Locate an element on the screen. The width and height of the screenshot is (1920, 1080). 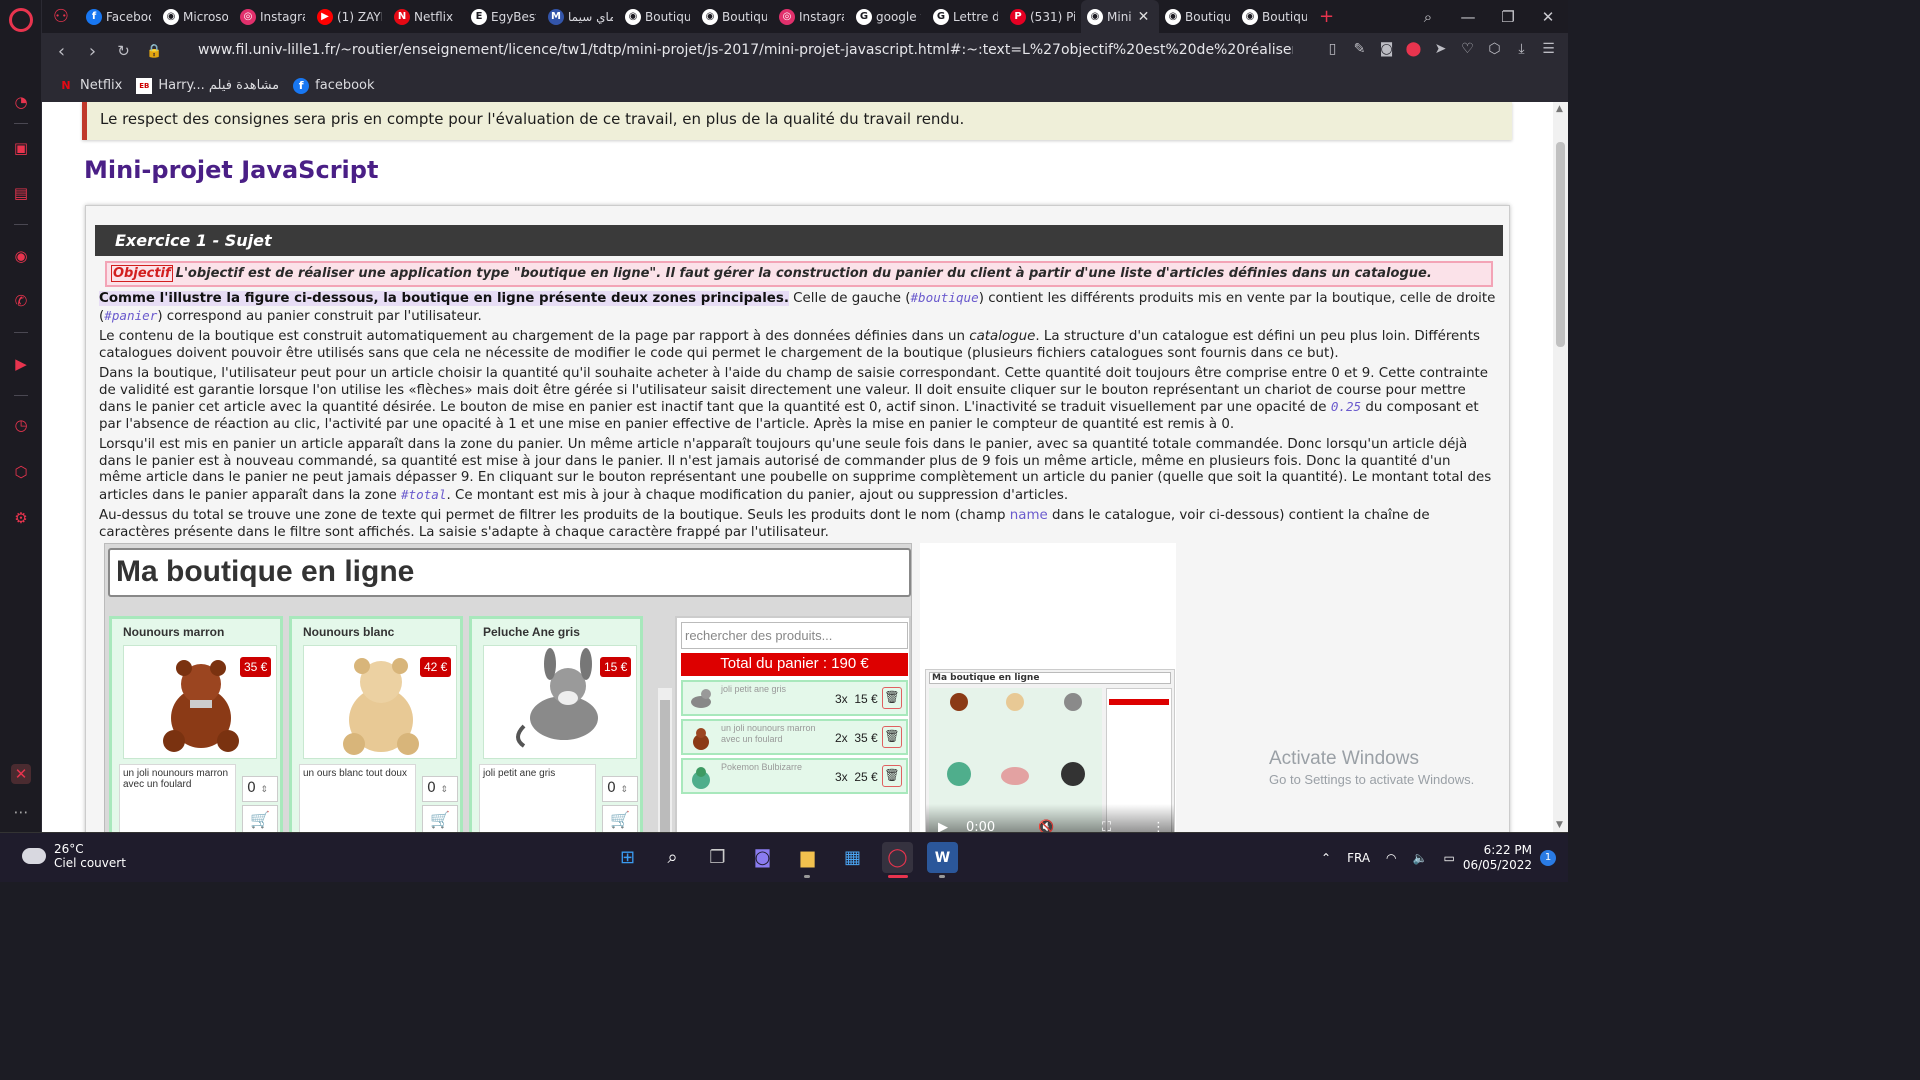
tab-9: ◎ Instagra is located at coordinates (811, 16).